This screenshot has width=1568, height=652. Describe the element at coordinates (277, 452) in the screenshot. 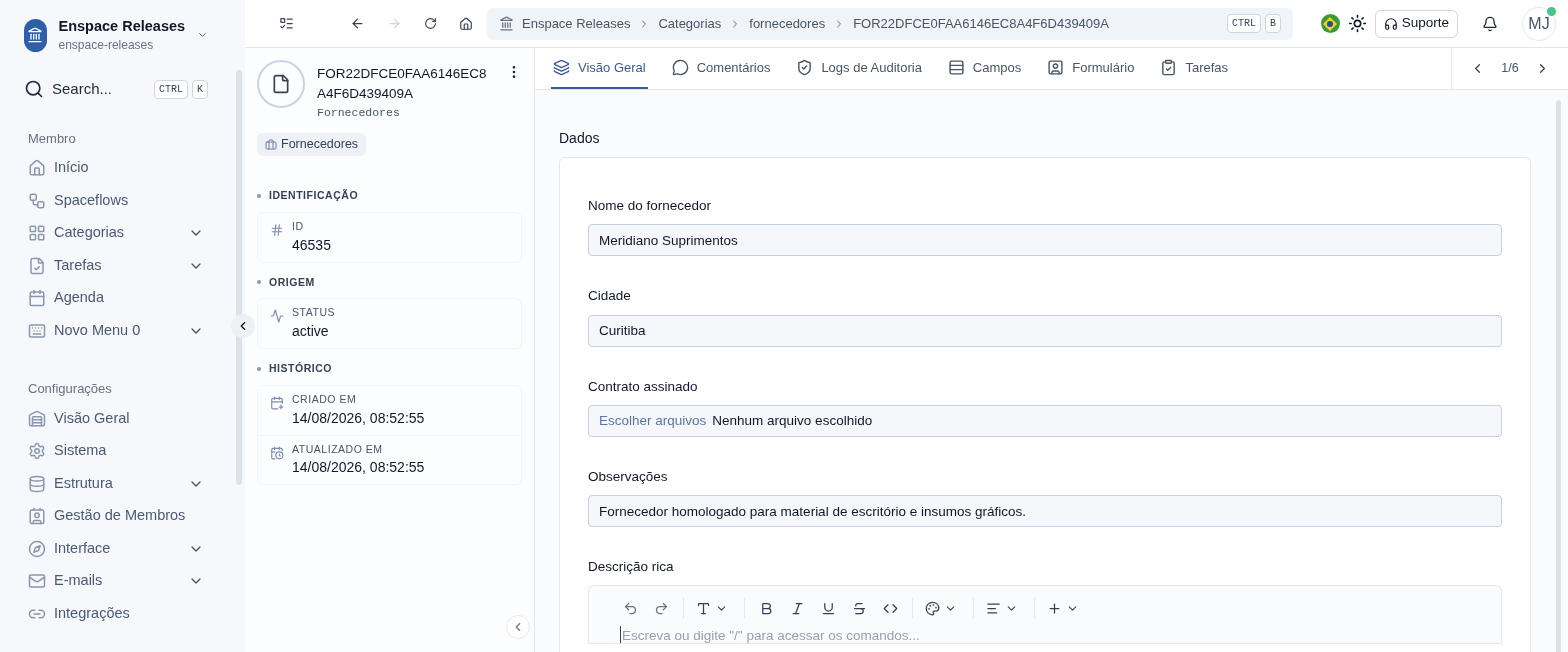

I see `calendar-clock-icon` at that location.